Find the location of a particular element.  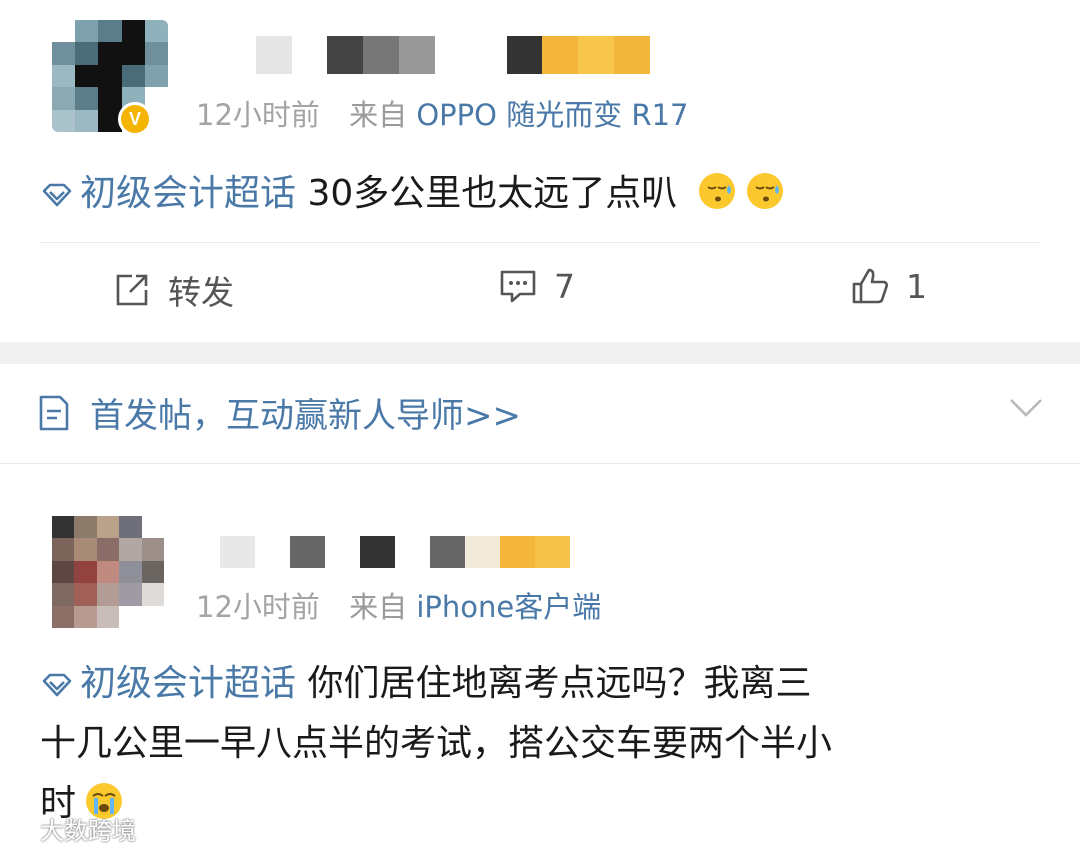

comment-button: 7 is located at coordinates (536, 286).